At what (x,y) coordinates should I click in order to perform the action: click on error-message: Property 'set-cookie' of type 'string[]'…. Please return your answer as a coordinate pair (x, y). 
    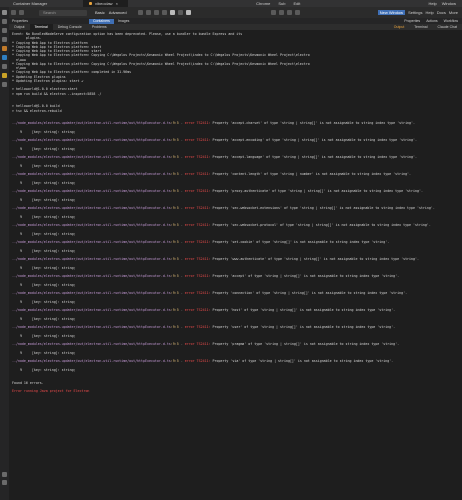
    Looking at the image, I should click on (301, 242).